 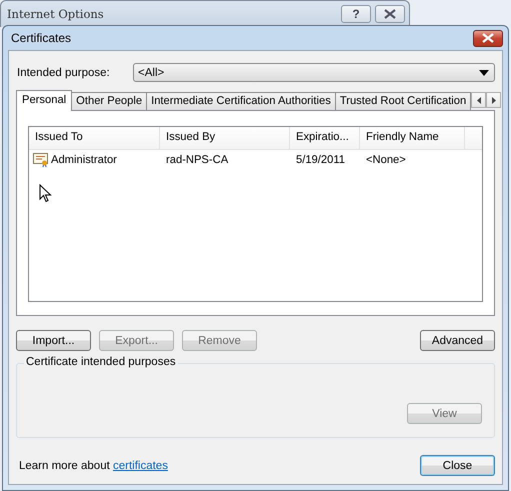 I want to click on intended-purpose-dropdown: <All>, so click(x=314, y=72).